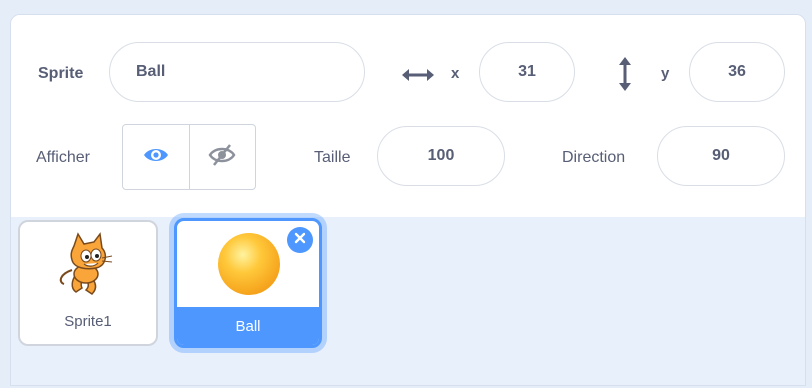 This screenshot has height=388, width=812. What do you see at coordinates (594, 157) in the screenshot?
I see `direction-label: Direction` at bounding box center [594, 157].